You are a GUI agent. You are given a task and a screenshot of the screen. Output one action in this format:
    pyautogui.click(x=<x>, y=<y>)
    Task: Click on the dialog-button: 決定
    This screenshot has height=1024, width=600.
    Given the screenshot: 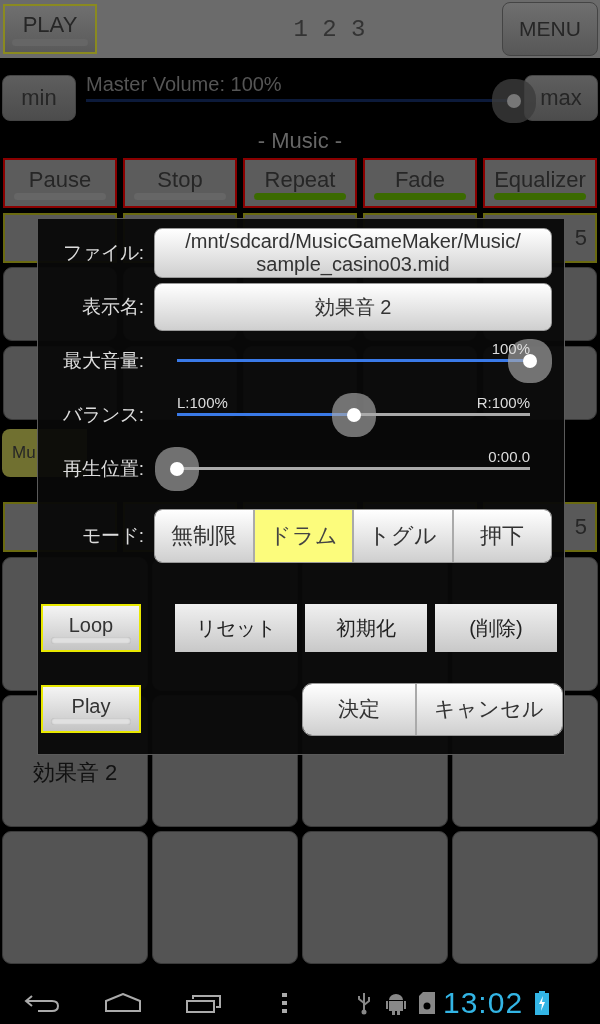 What is the action you would take?
    pyautogui.click(x=360, y=709)
    